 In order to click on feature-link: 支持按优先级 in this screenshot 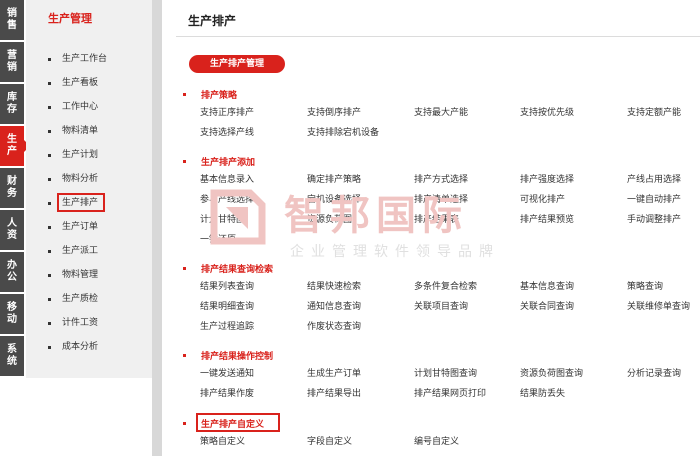, I will do `click(547, 113)`.